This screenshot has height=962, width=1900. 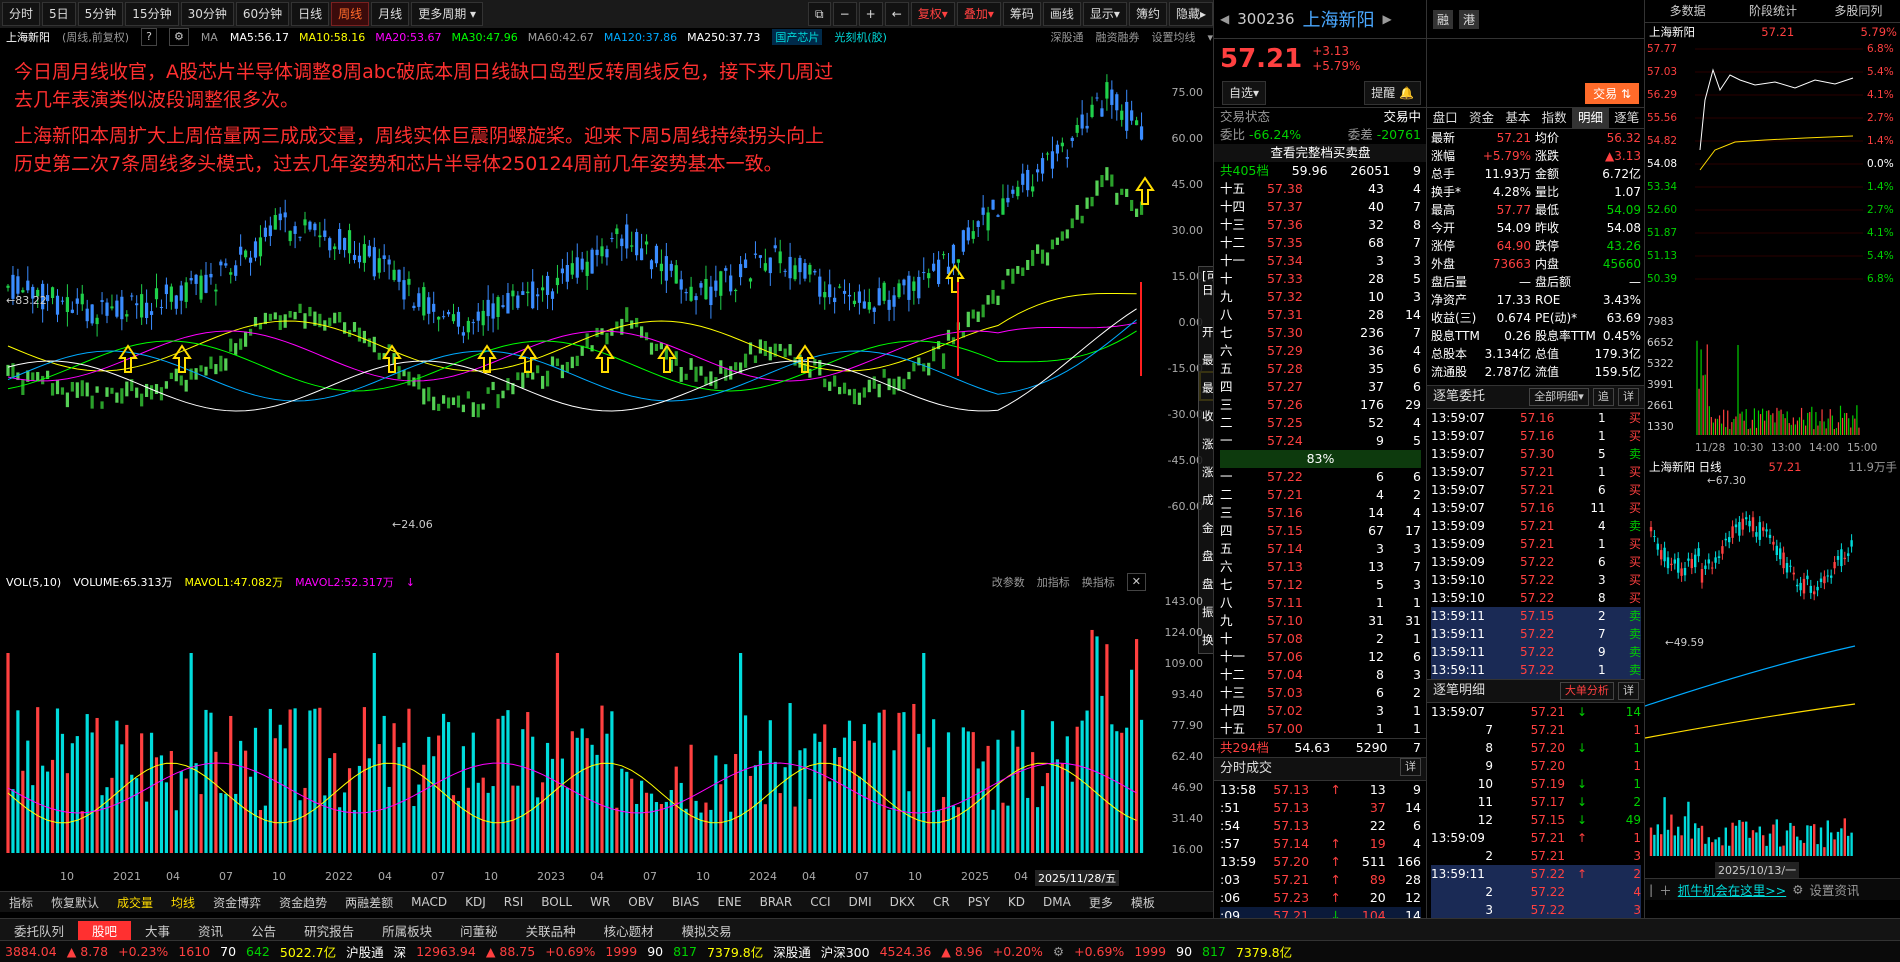 What do you see at coordinates (860, 37) in the screenshot?
I see `tag-lithography: 光刻机(胶)` at bounding box center [860, 37].